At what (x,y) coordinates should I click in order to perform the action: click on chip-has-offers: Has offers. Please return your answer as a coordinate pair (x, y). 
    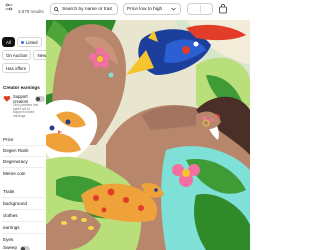
    Looking at the image, I should click on (16, 68).